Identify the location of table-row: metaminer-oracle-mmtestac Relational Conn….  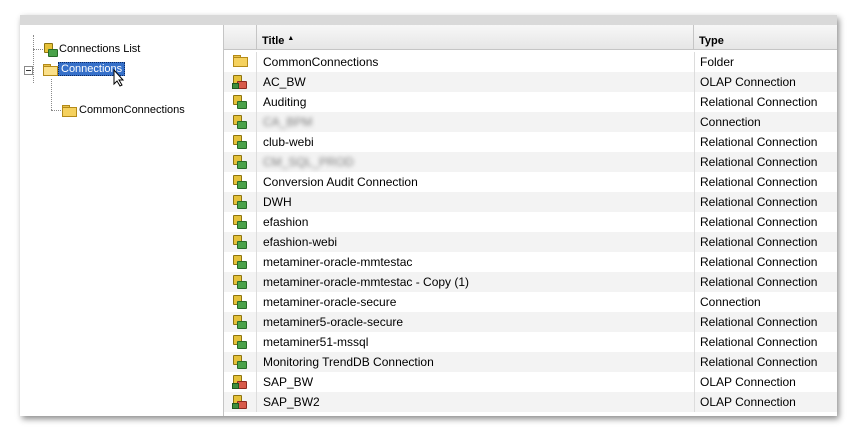
(530, 262).